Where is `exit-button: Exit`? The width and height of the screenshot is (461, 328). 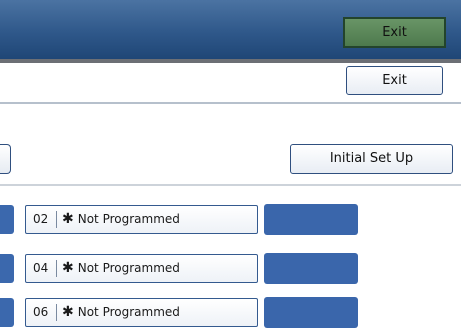
exit-button: Exit is located at coordinates (394, 80).